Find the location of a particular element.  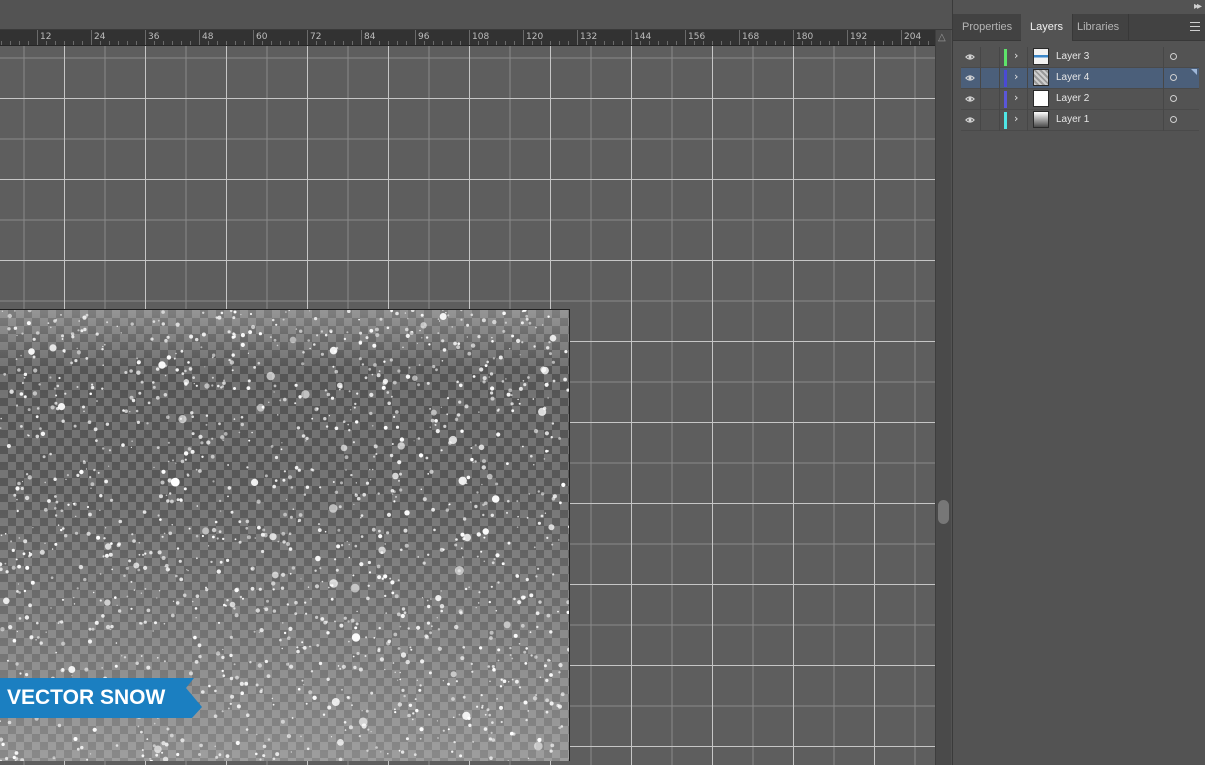

ruler-label: 144 is located at coordinates (643, 37).